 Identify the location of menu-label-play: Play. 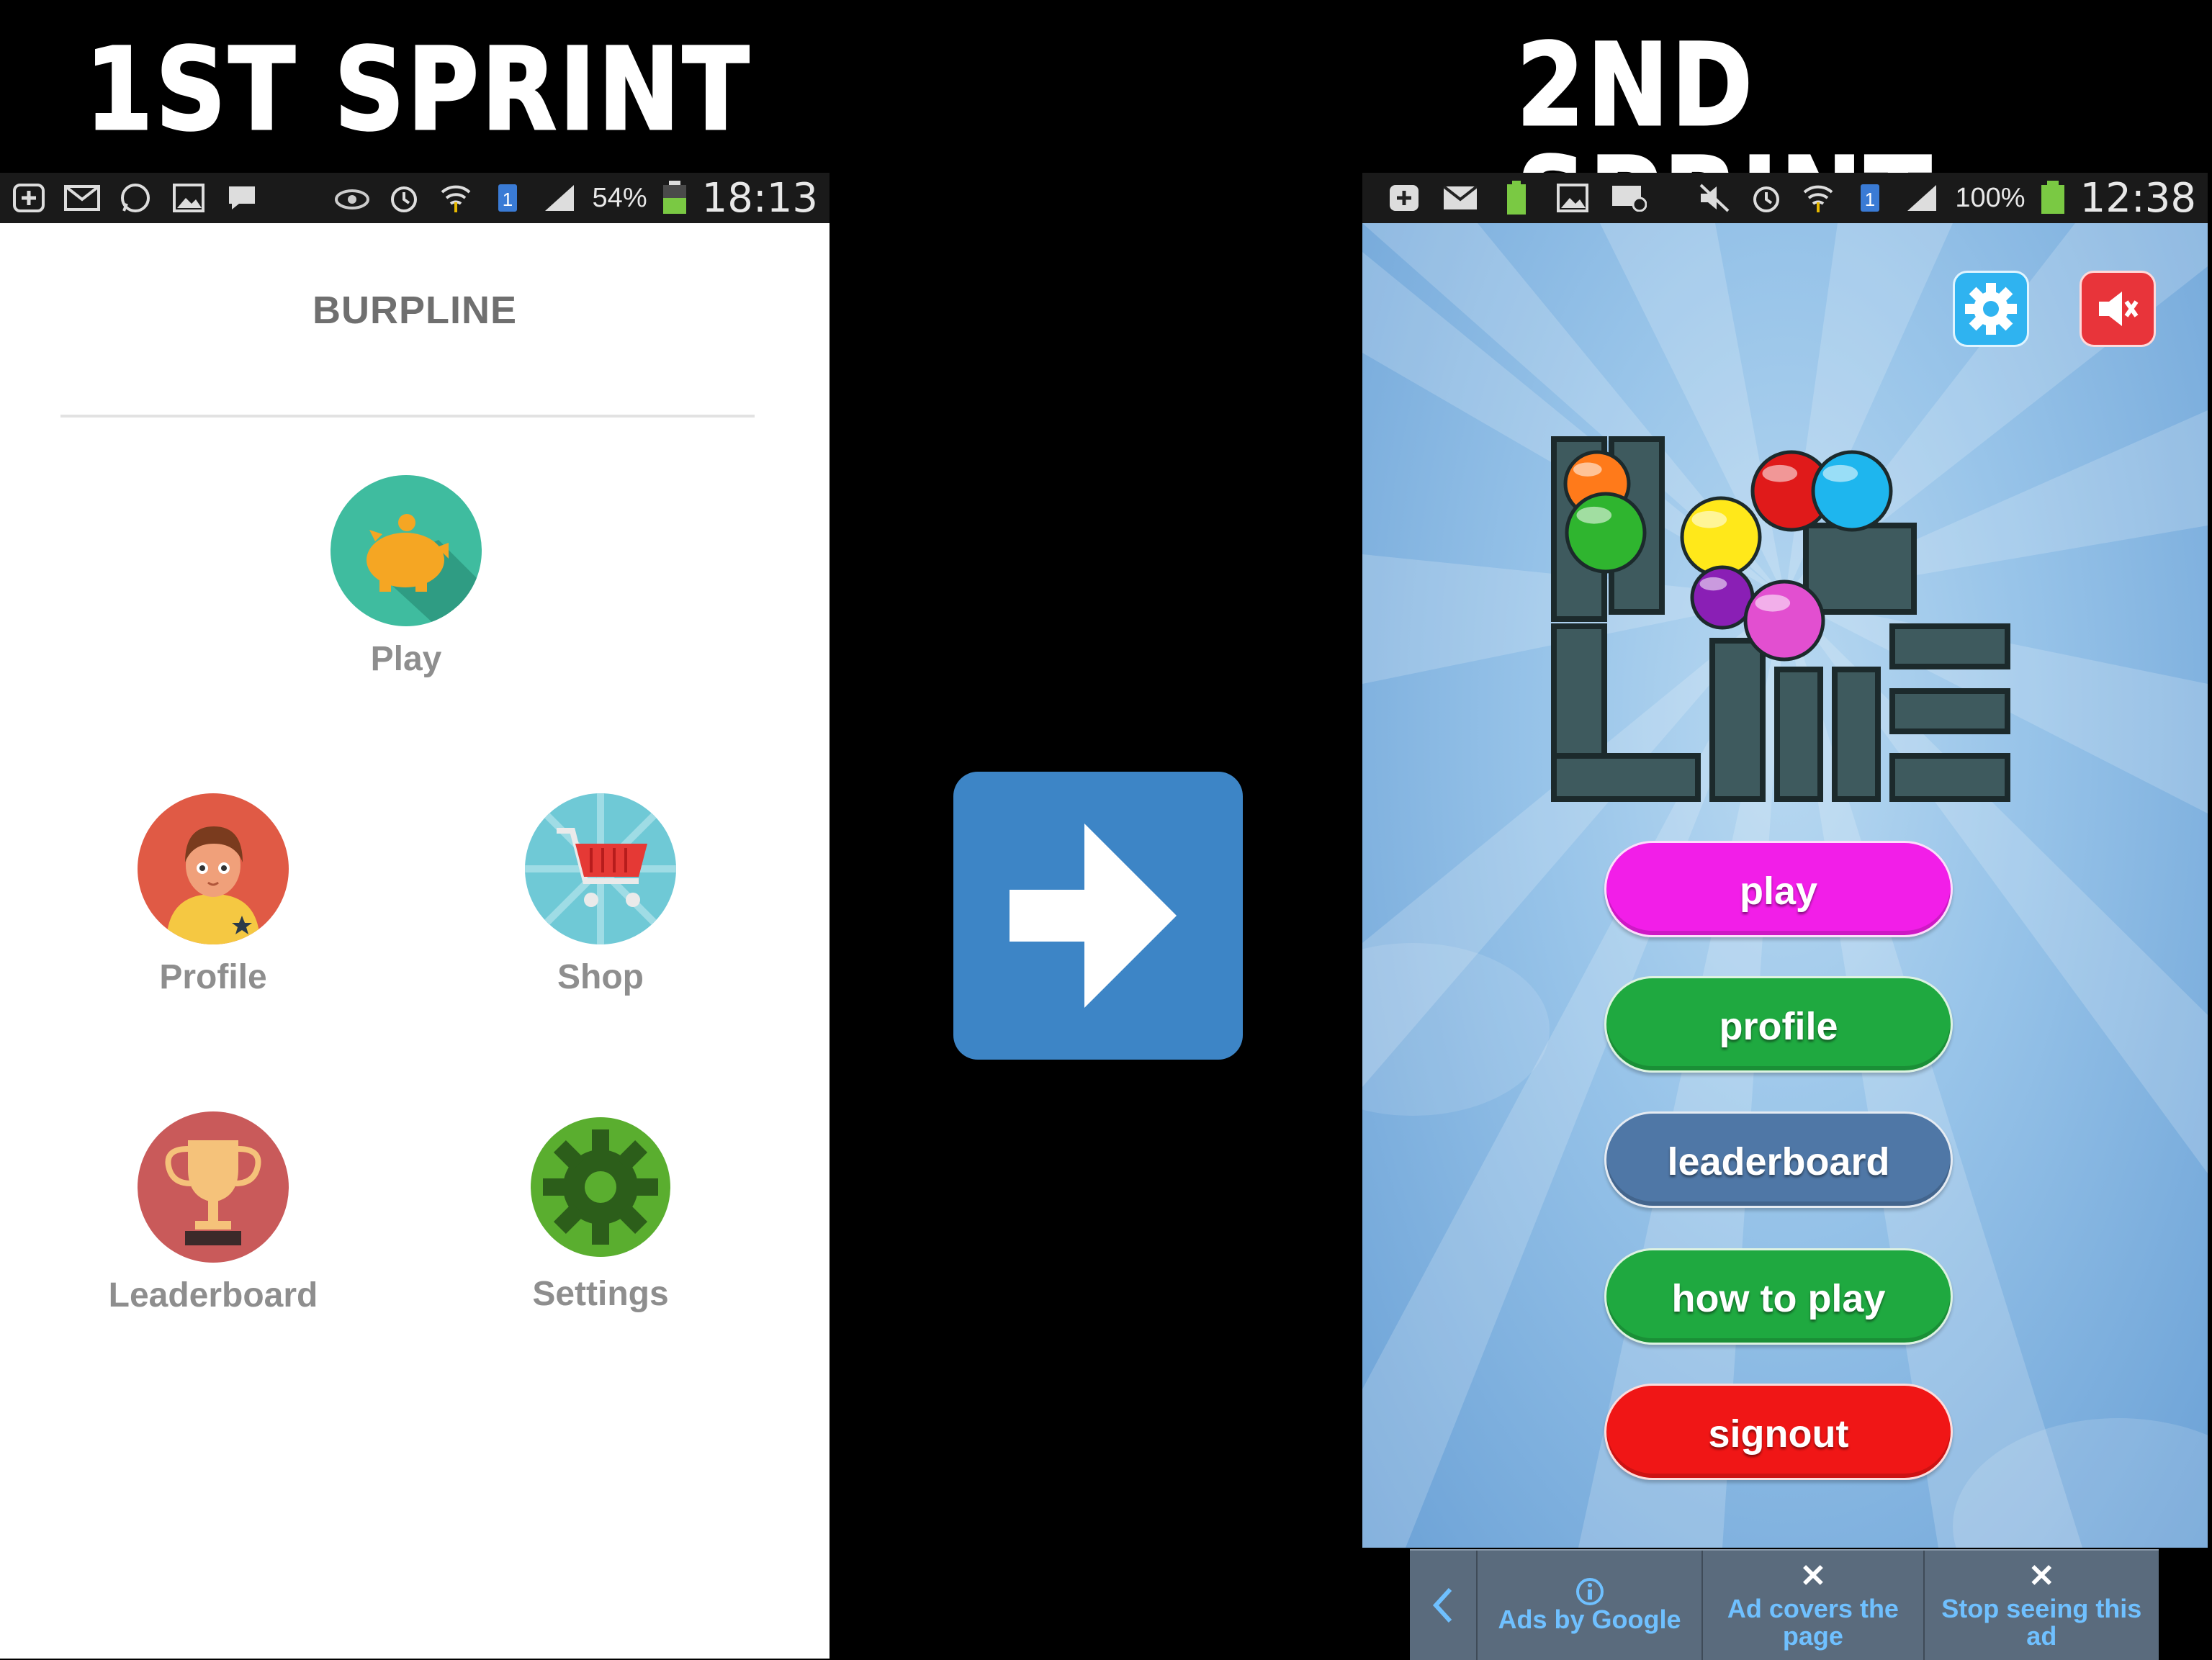
(406, 659).